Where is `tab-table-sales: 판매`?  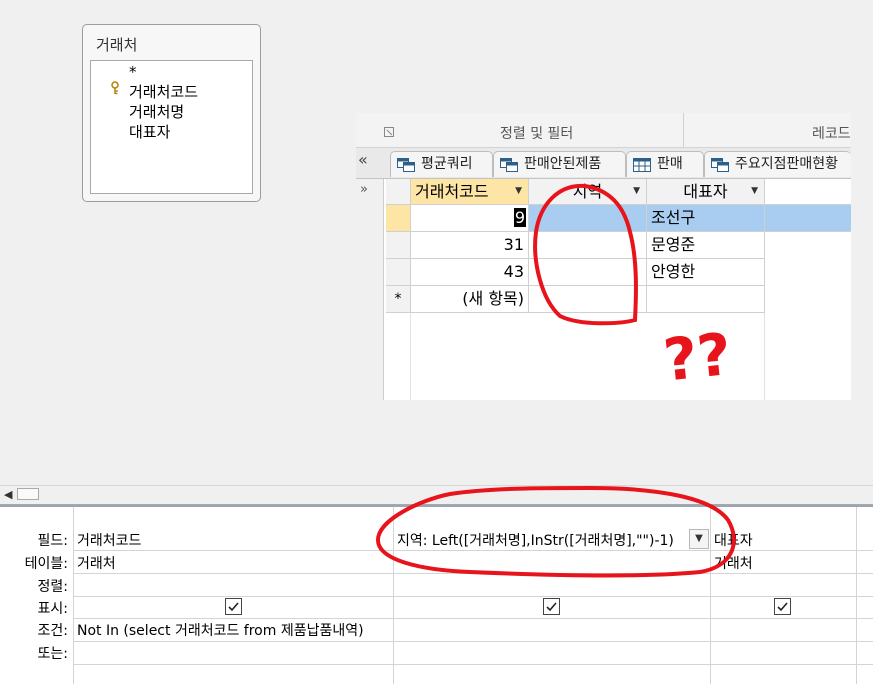 tab-table-sales: 판매 is located at coordinates (665, 164).